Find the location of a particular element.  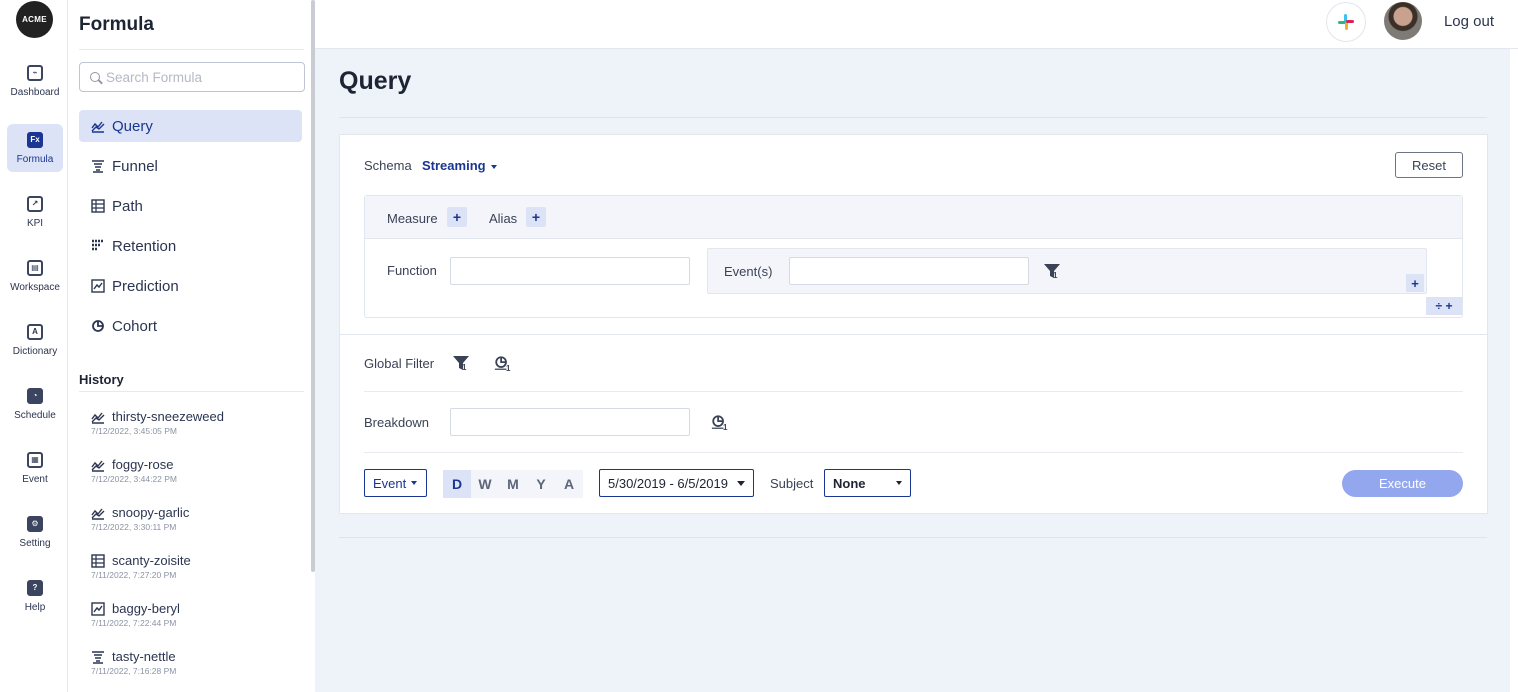

history-item-time: 7/11/2022, 7:27:20 PM is located at coordinates (134, 575).